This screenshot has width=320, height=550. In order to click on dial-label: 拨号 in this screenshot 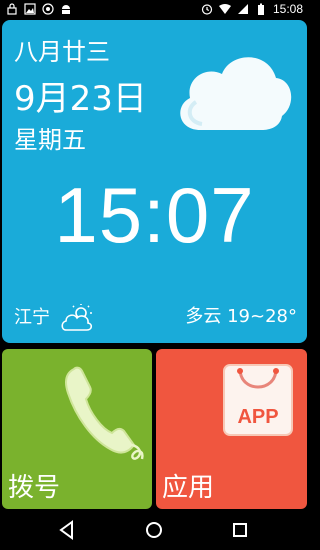, I will do `click(34, 488)`.